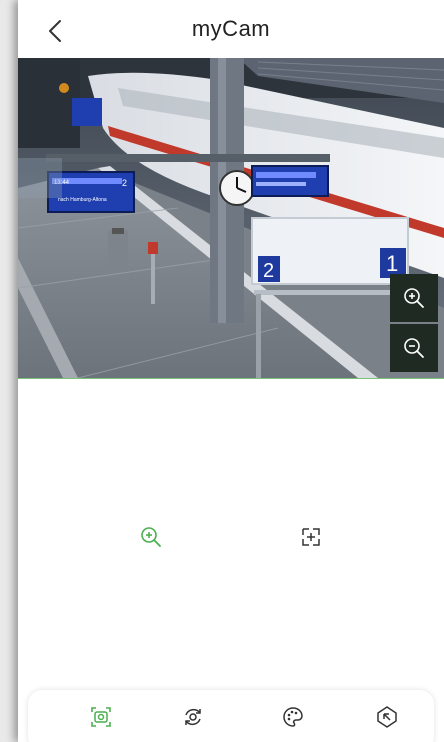 This screenshot has height=742, width=444. What do you see at coordinates (231, 537) in the screenshot?
I see `zoom-mode-row` at bounding box center [231, 537].